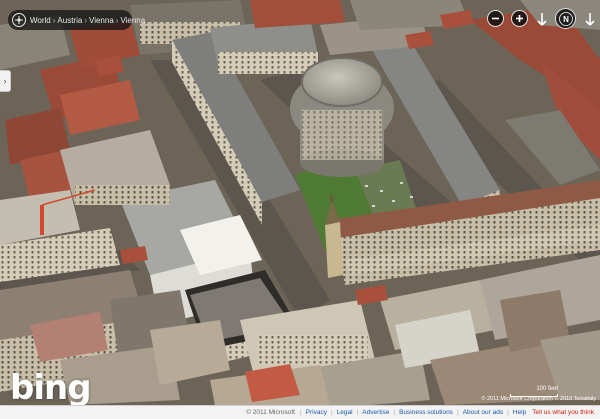 The width and height of the screenshot is (600, 419). What do you see at coordinates (270, 412) in the screenshot?
I see `footer-copyright: © 2011 Microsoft` at bounding box center [270, 412].